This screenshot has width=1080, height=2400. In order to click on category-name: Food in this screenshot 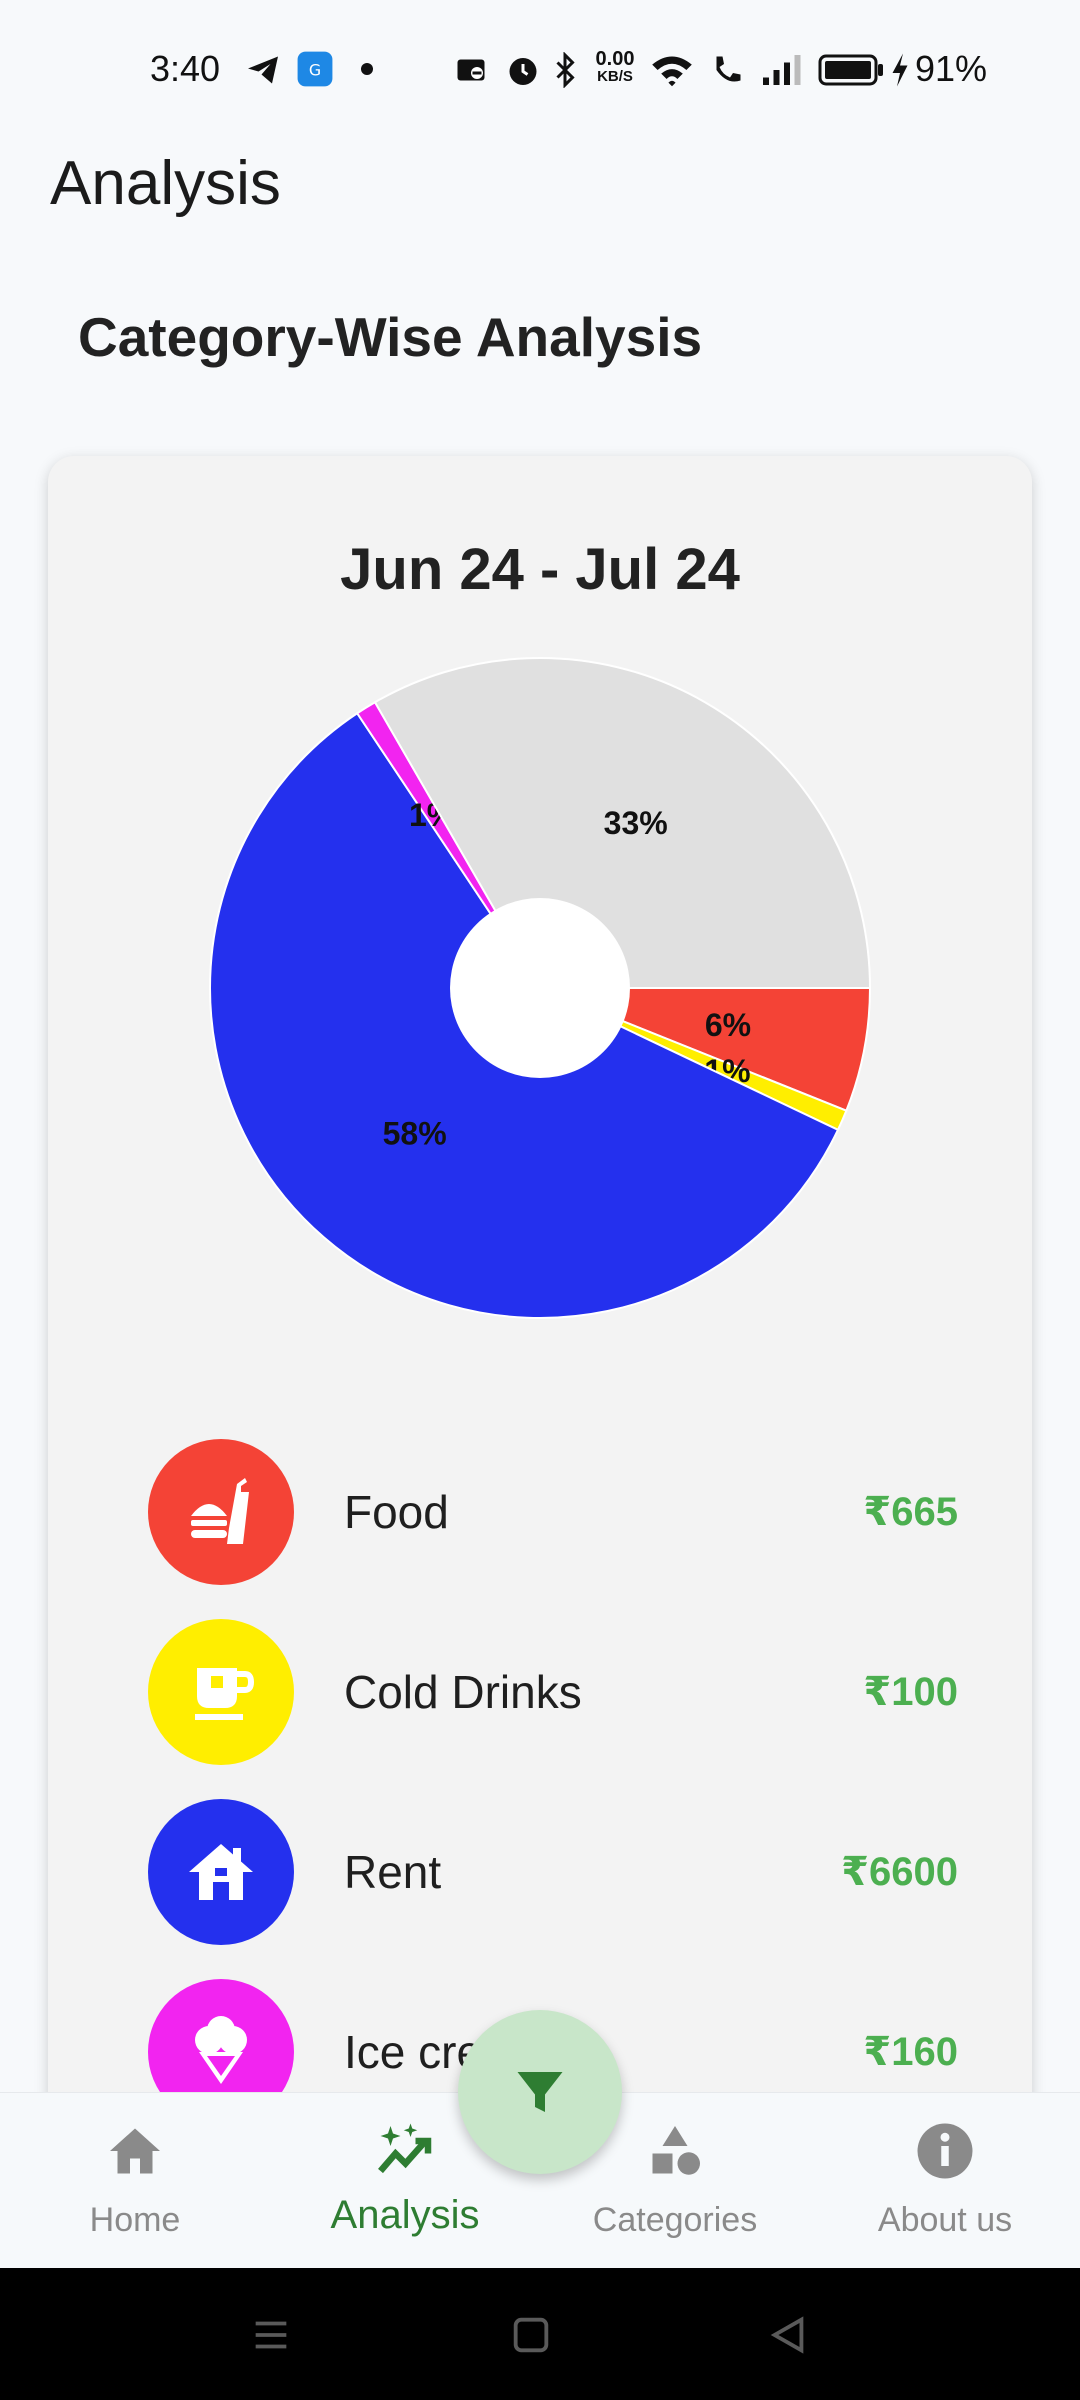, I will do `click(396, 1512)`.